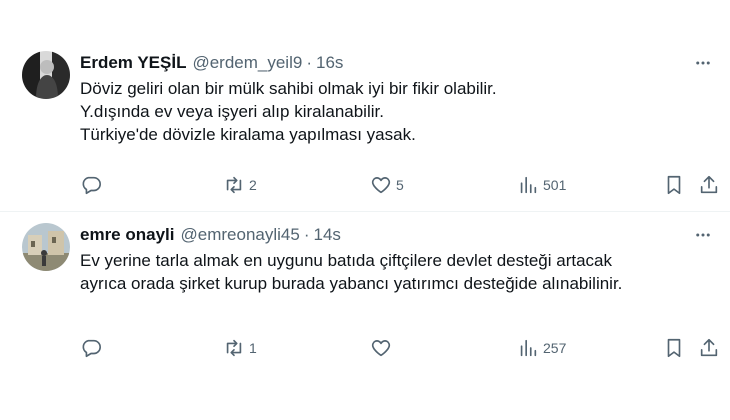 This screenshot has width=730, height=420. What do you see at coordinates (397, 235) in the screenshot?
I see `tweet-header: emre onayli @emreonayli45 · 14s` at bounding box center [397, 235].